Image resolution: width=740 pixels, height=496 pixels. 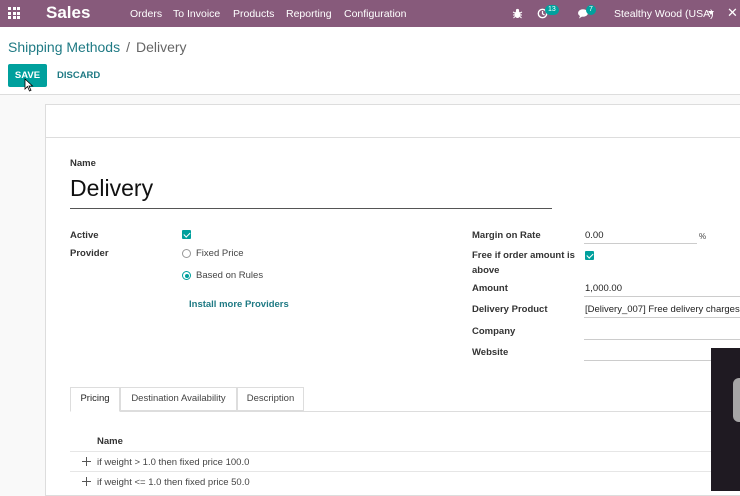 I want to click on cursor-icon, so click(x=29, y=85).